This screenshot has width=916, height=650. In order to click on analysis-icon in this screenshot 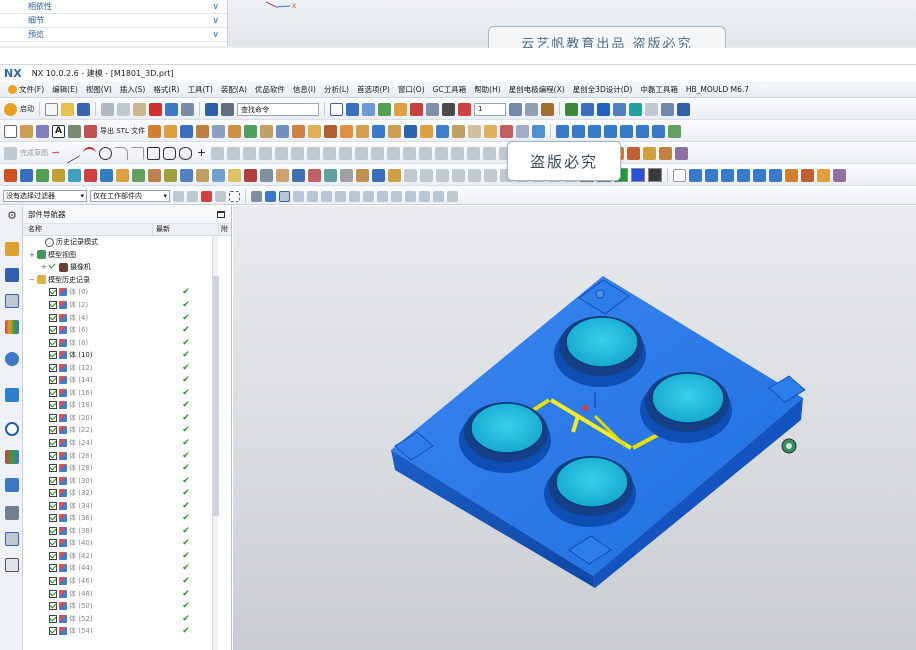, I will do `click(603, 109)`.